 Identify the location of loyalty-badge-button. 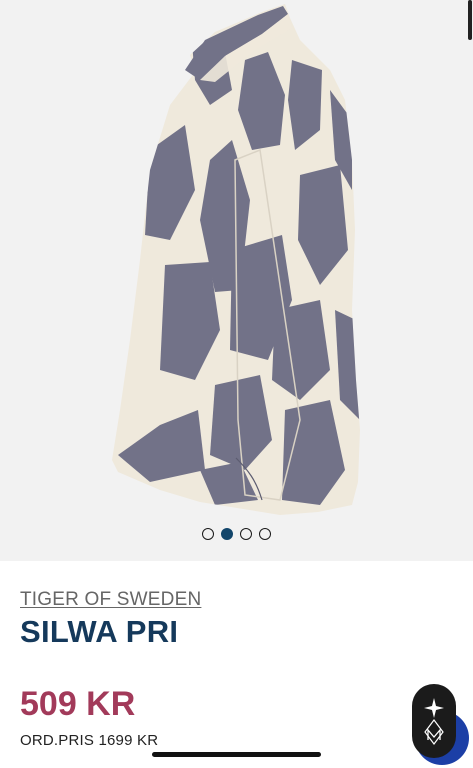
(434, 721).